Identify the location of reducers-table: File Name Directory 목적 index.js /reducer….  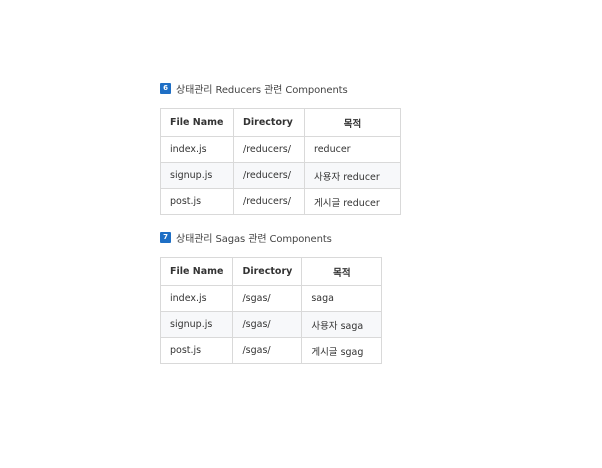
(280, 161).